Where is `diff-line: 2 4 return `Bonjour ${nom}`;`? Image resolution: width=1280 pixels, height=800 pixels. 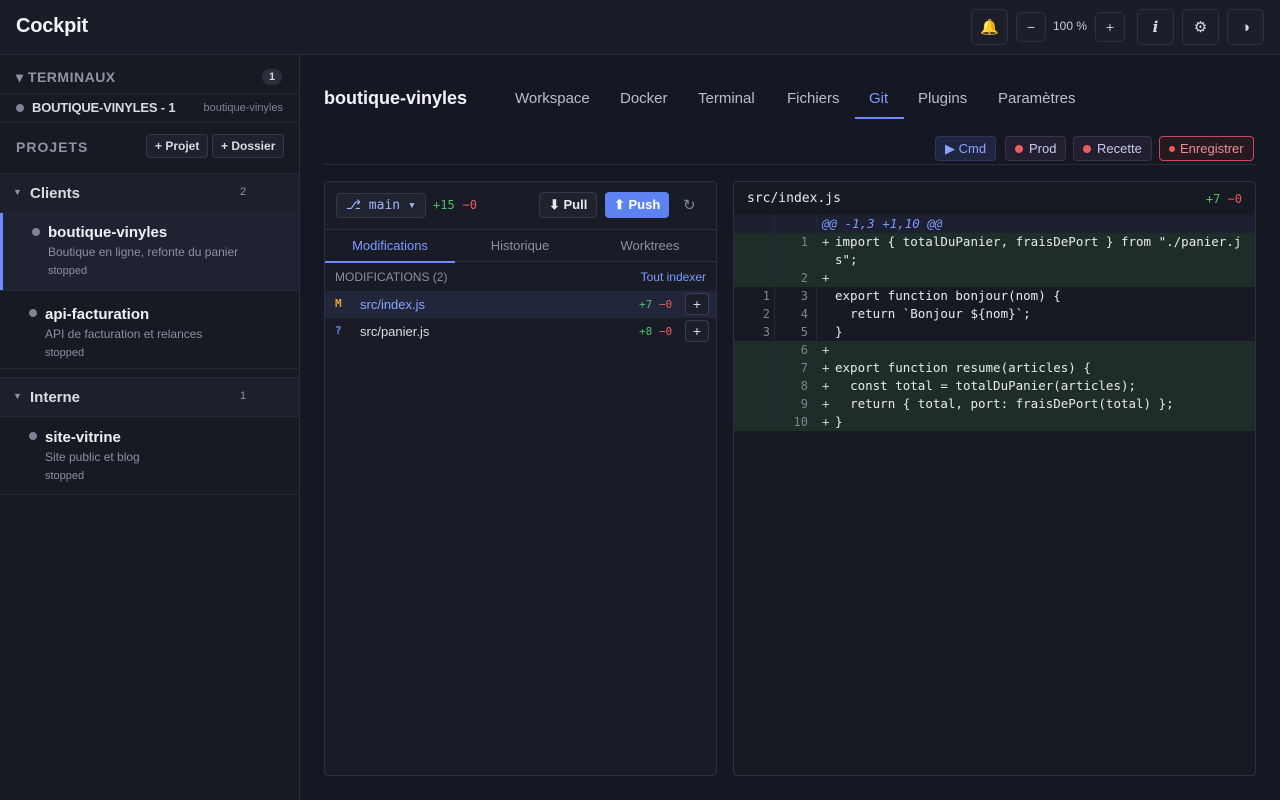
diff-line: 2 4 return `Bonjour ${nom}`; is located at coordinates (994, 314).